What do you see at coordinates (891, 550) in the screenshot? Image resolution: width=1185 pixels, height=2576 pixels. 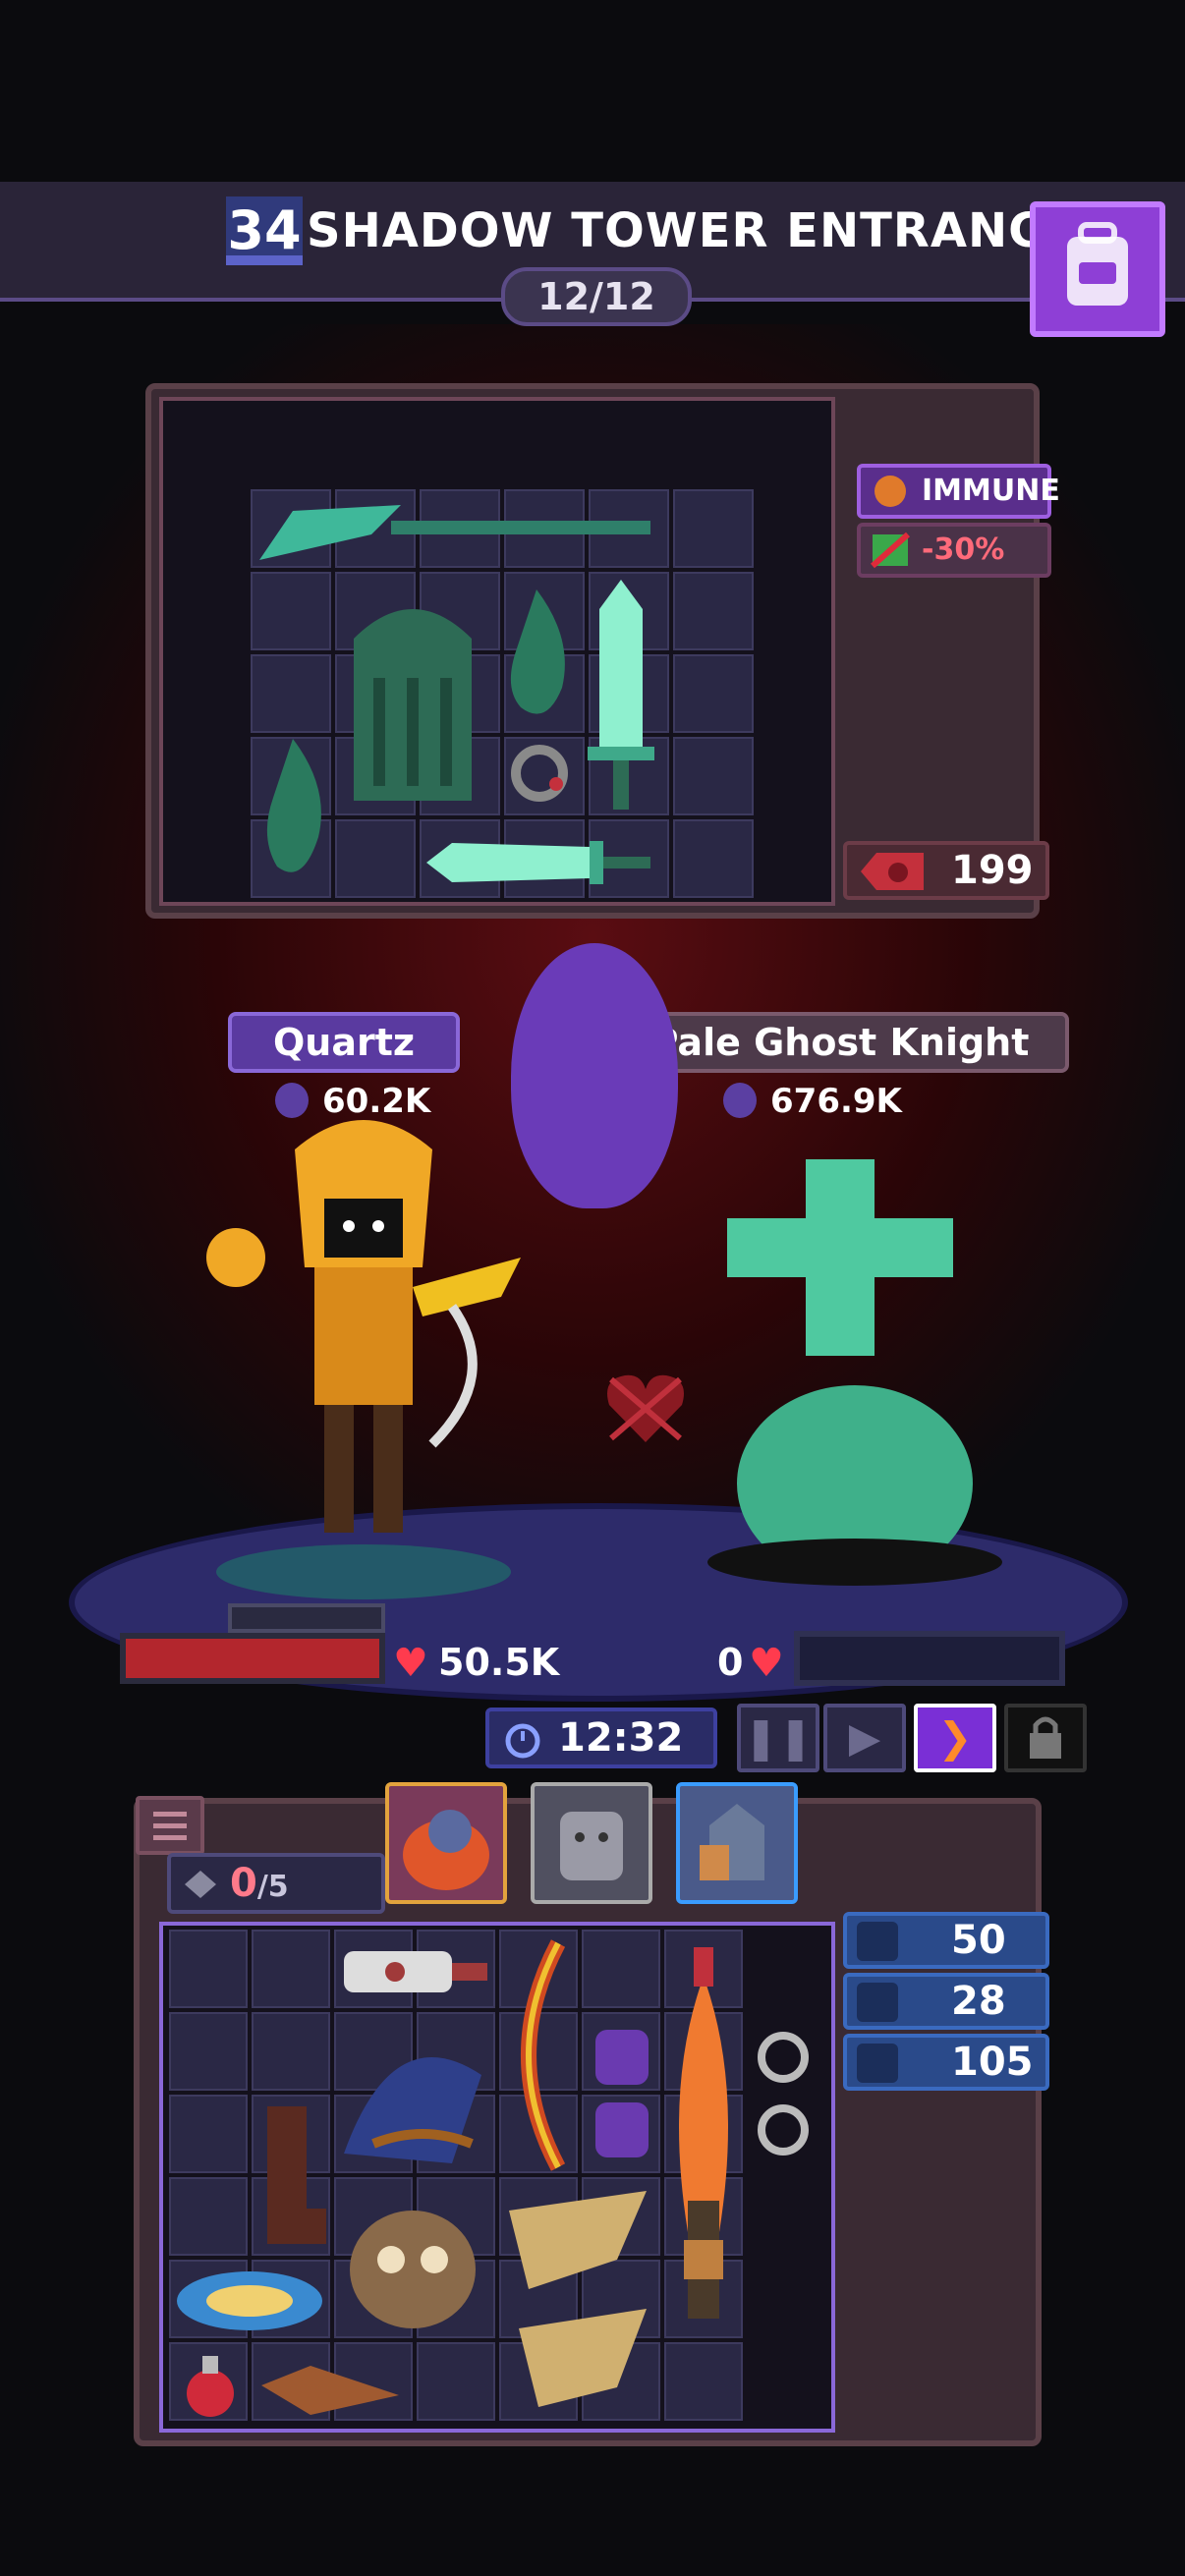 I see `debuff-icon` at bounding box center [891, 550].